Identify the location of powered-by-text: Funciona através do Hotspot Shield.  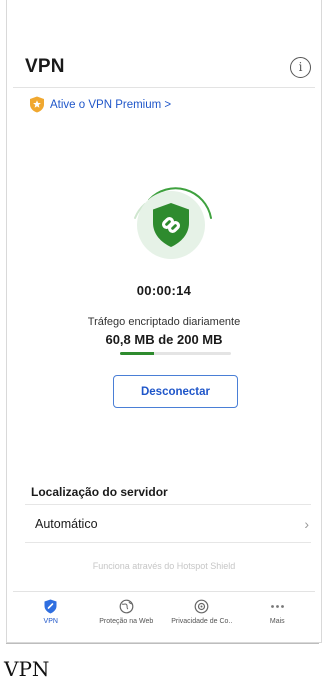
(164, 566).